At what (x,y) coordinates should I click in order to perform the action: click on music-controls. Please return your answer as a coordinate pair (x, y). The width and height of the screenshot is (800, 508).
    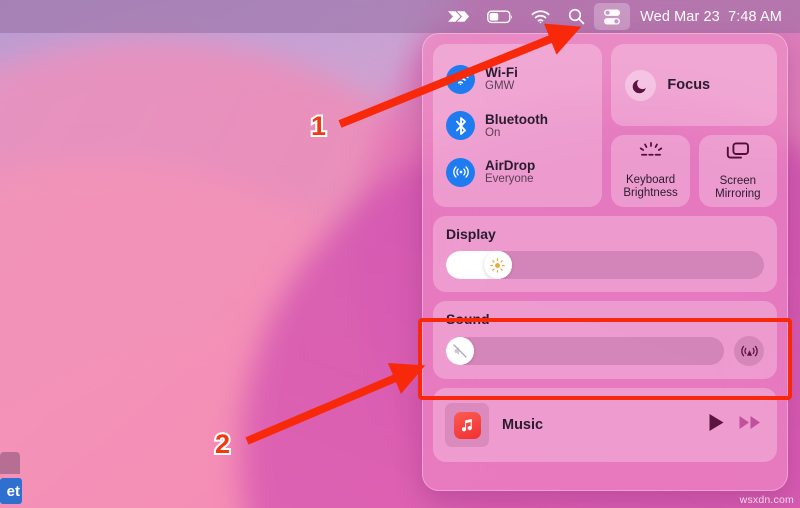
    Looking at the image, I should click on (734, 425).